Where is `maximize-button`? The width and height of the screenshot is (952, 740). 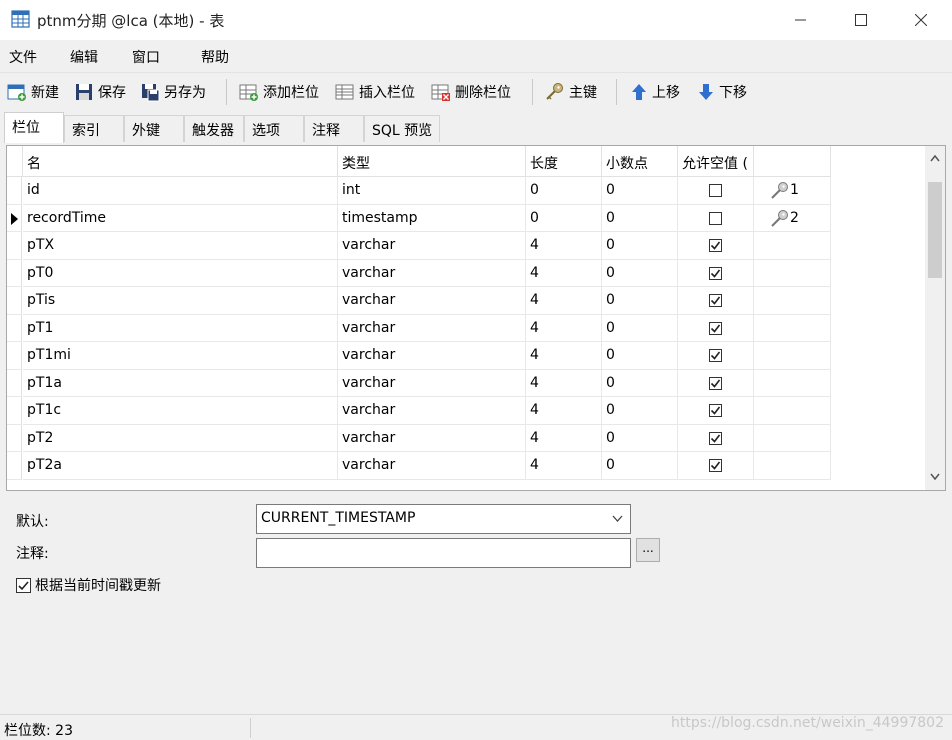
maximize-button is located at coordinates (861, 20).